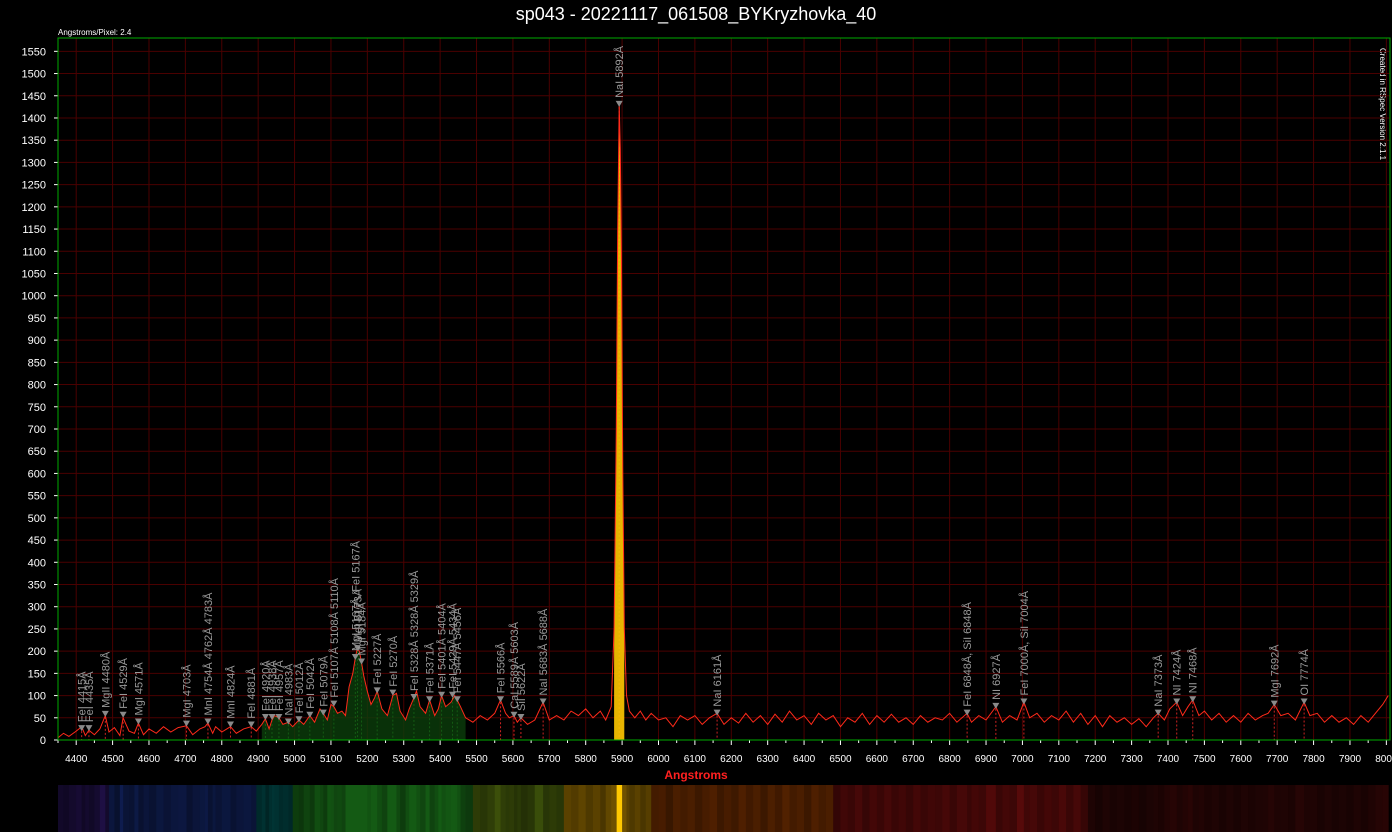 The height and width of the screenshot is (832, 1392). Describe the element at coordinates (362, 629) in the screenshot. I see `annotation-label: MgI 5184Å` at that location.